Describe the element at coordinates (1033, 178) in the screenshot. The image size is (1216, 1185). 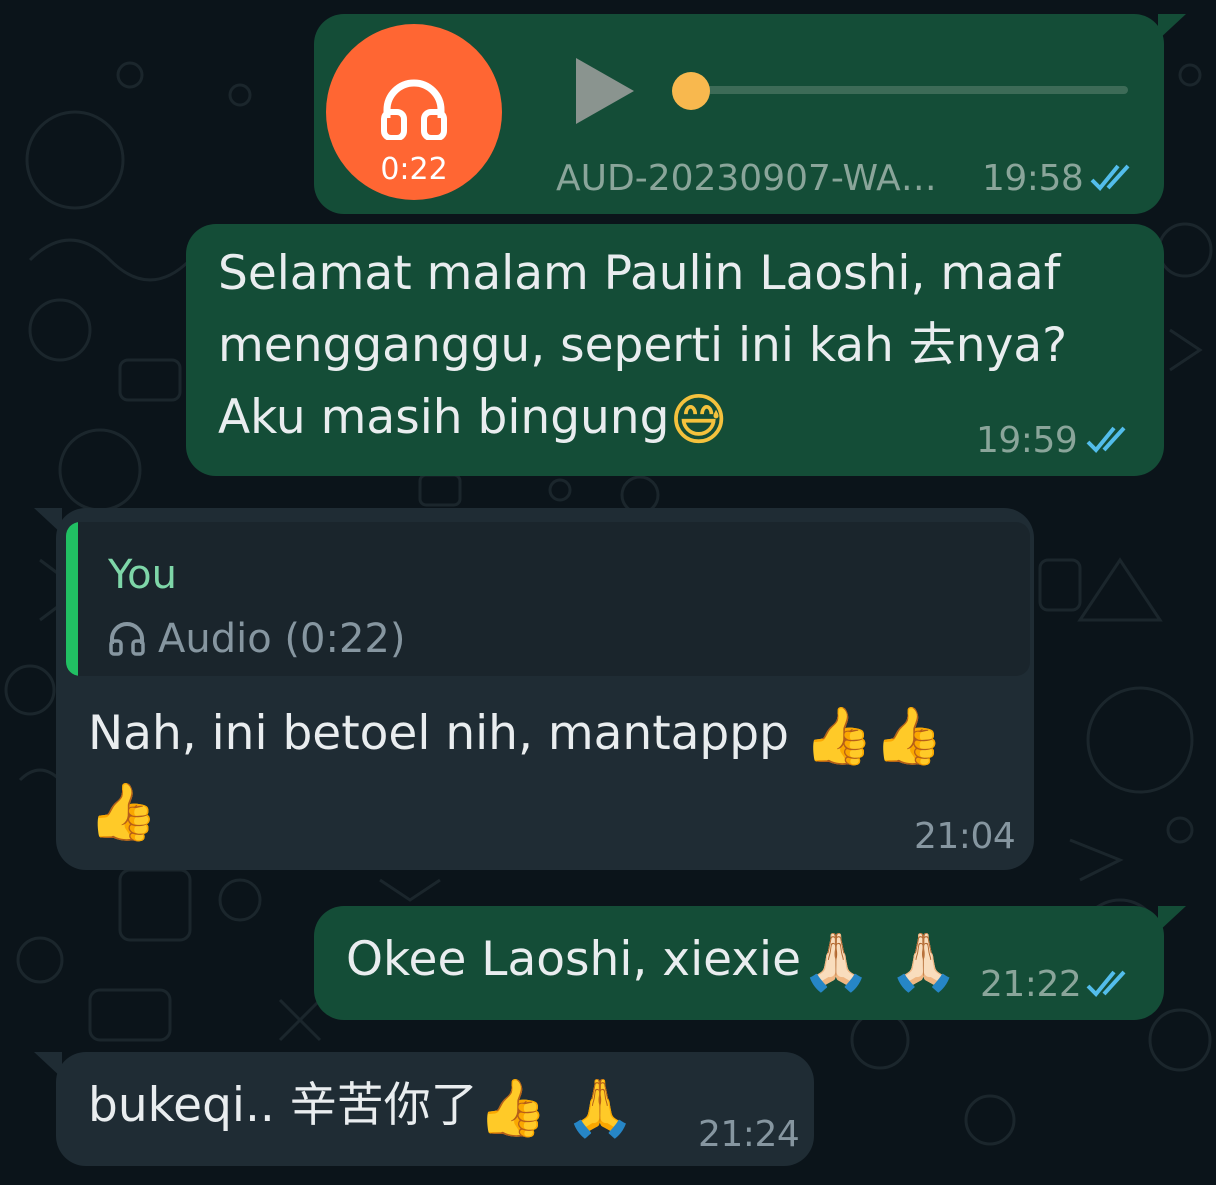
I see `message-time: 19:58` at that location.